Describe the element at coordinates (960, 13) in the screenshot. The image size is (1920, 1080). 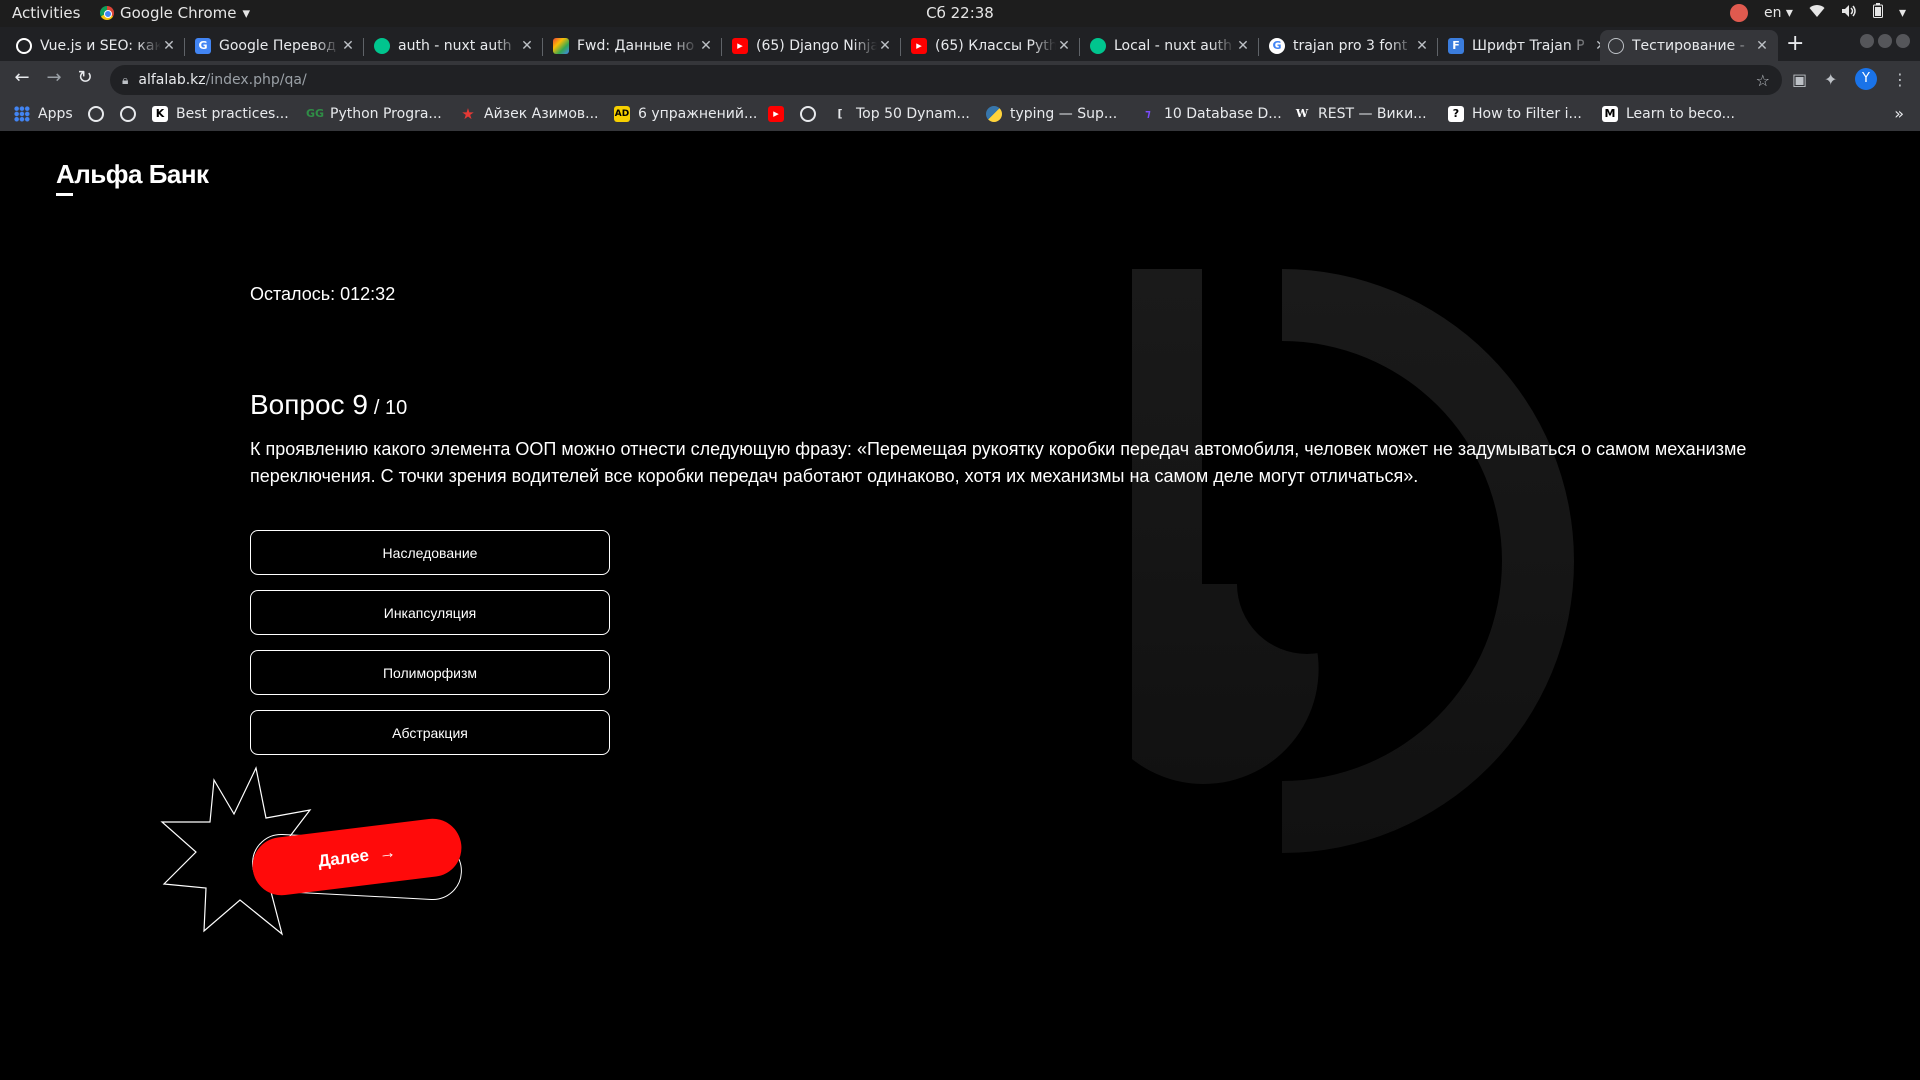
I see `clock: Сб 22:38` at that location.